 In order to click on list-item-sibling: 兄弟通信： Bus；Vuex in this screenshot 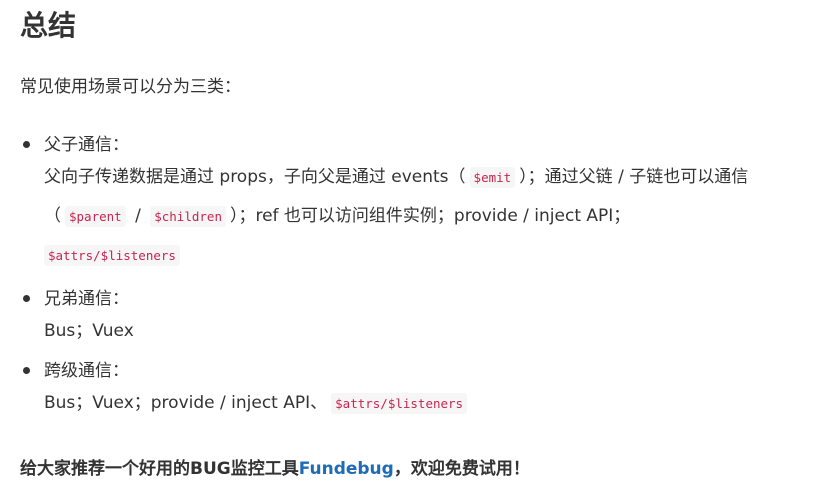, I will do `click(413, 320)`.